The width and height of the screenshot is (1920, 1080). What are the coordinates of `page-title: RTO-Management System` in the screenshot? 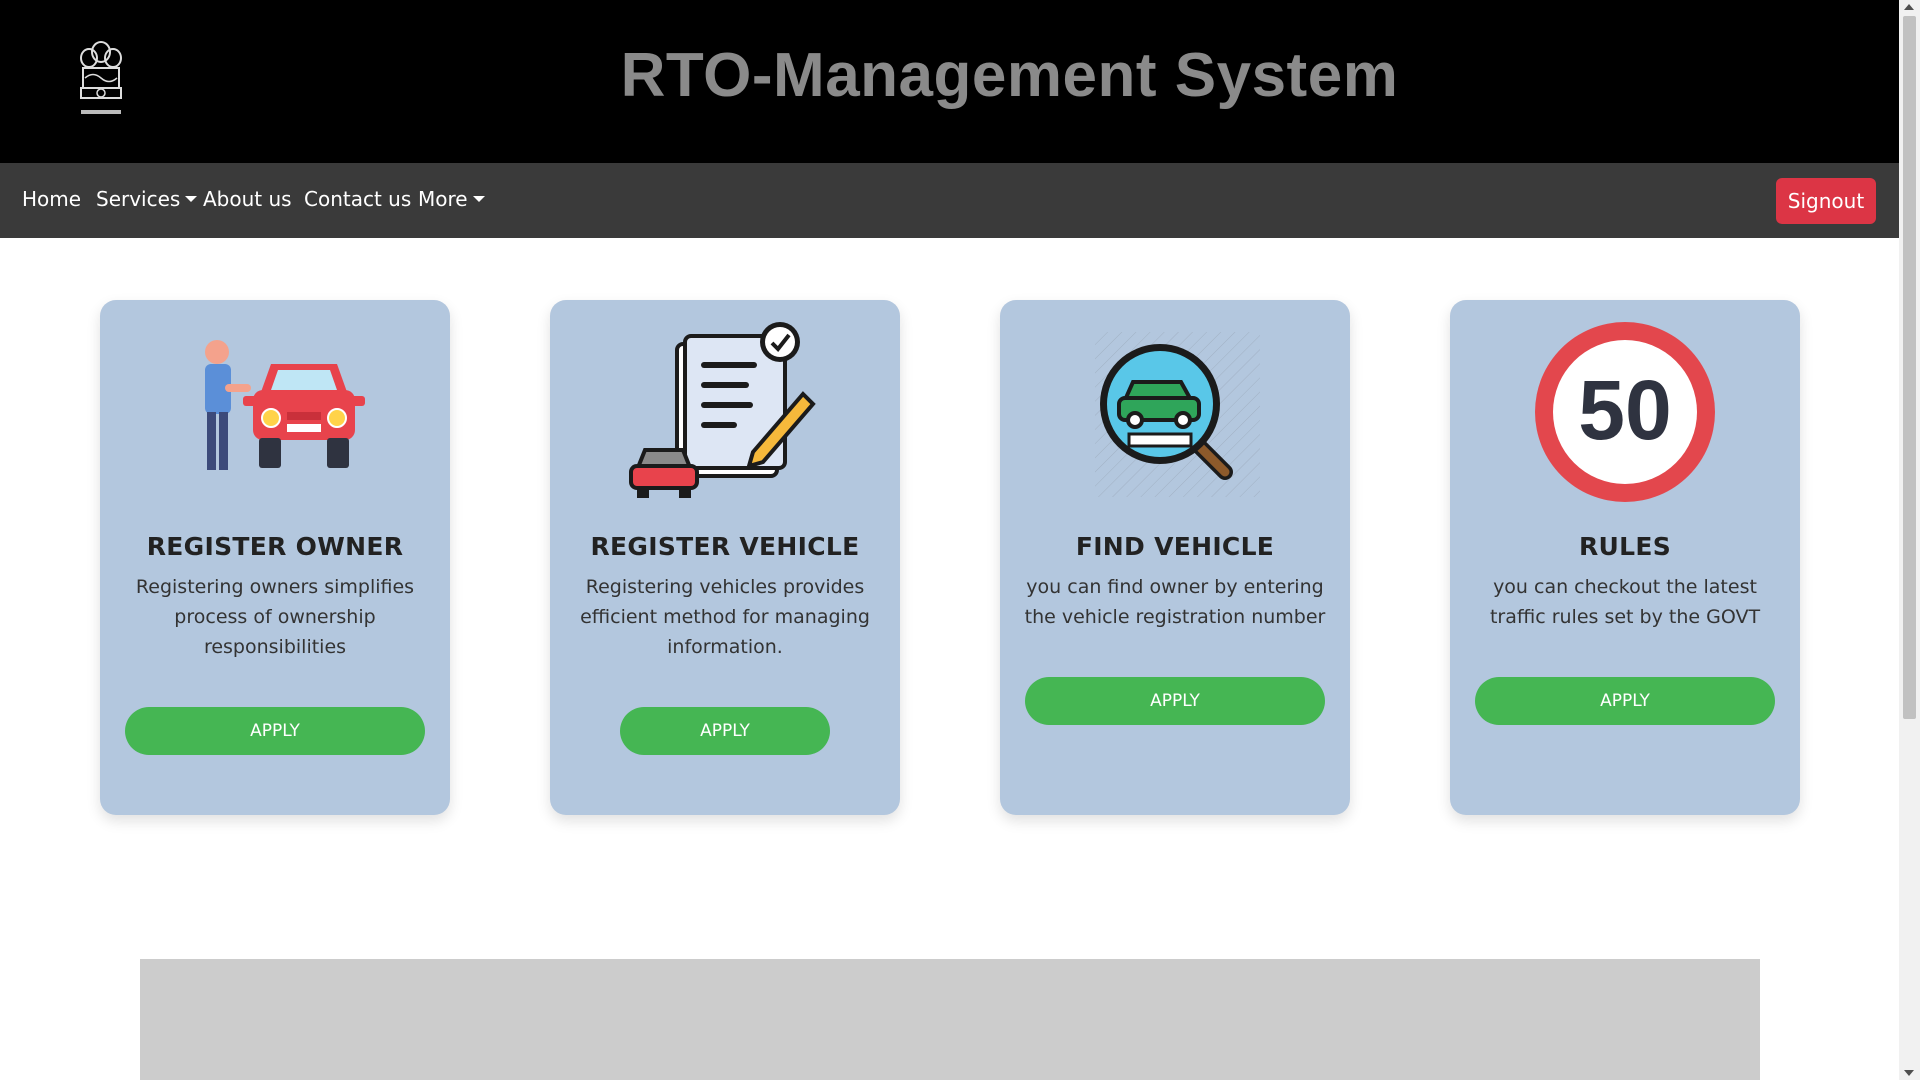 It's located at (1009, 75).